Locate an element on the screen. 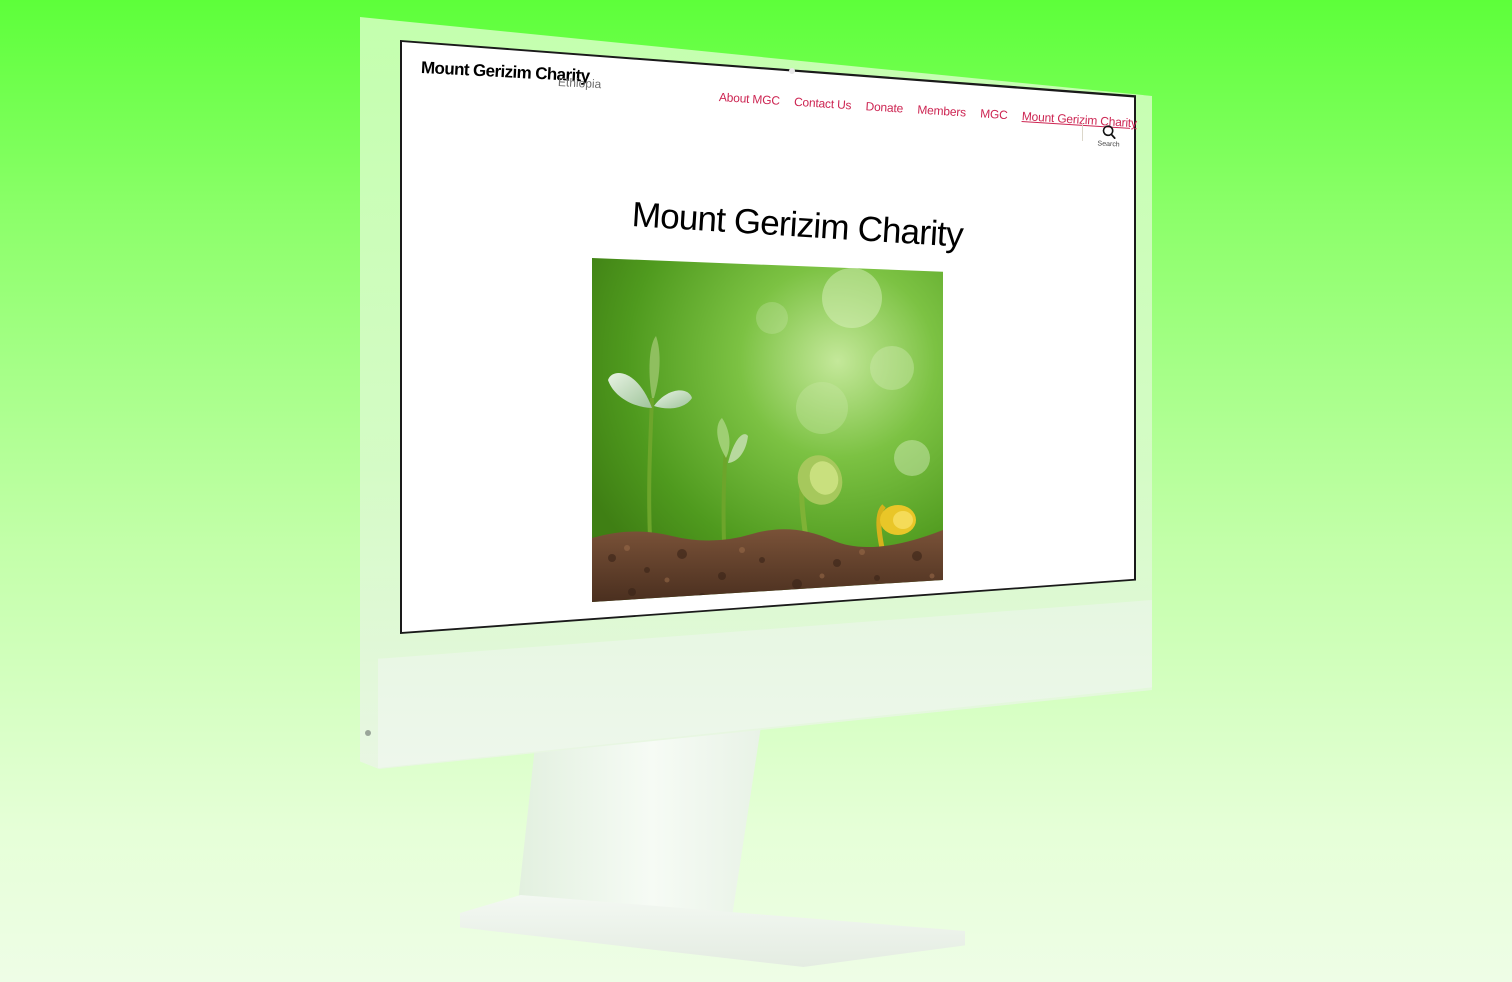 The height and width of the screenshot is (982, 1512). site-tagline: Ethiopia is located at coordinates (579, 83).